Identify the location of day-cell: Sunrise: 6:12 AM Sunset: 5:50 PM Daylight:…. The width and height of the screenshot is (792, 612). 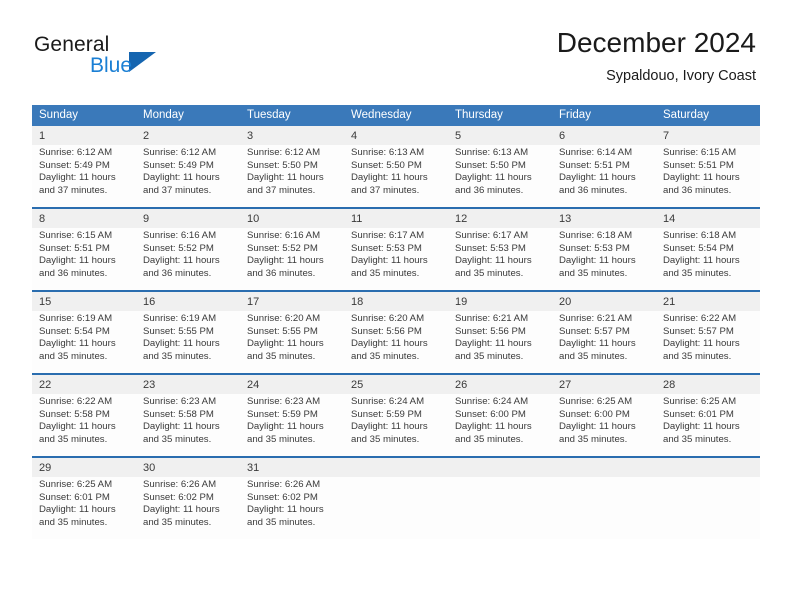
(292, 176).